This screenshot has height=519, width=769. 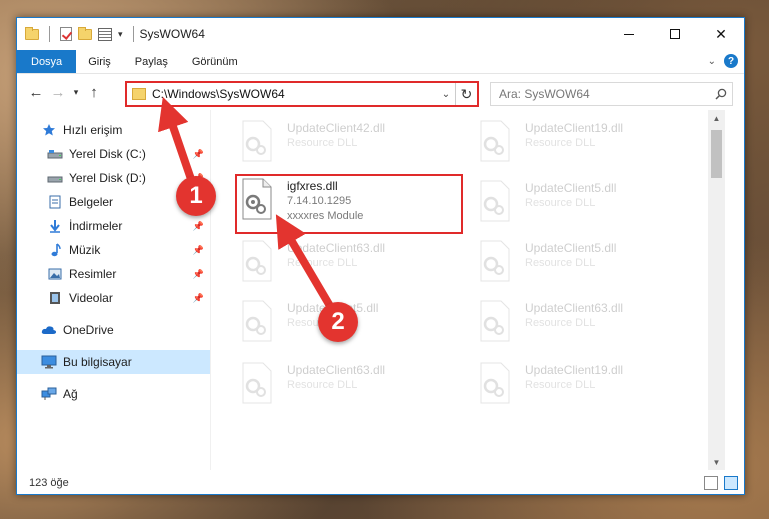 What do you see at coordinates (246, 202) in the screenshot?
I see `annotation-arrows` at bounding box center [246, 202].